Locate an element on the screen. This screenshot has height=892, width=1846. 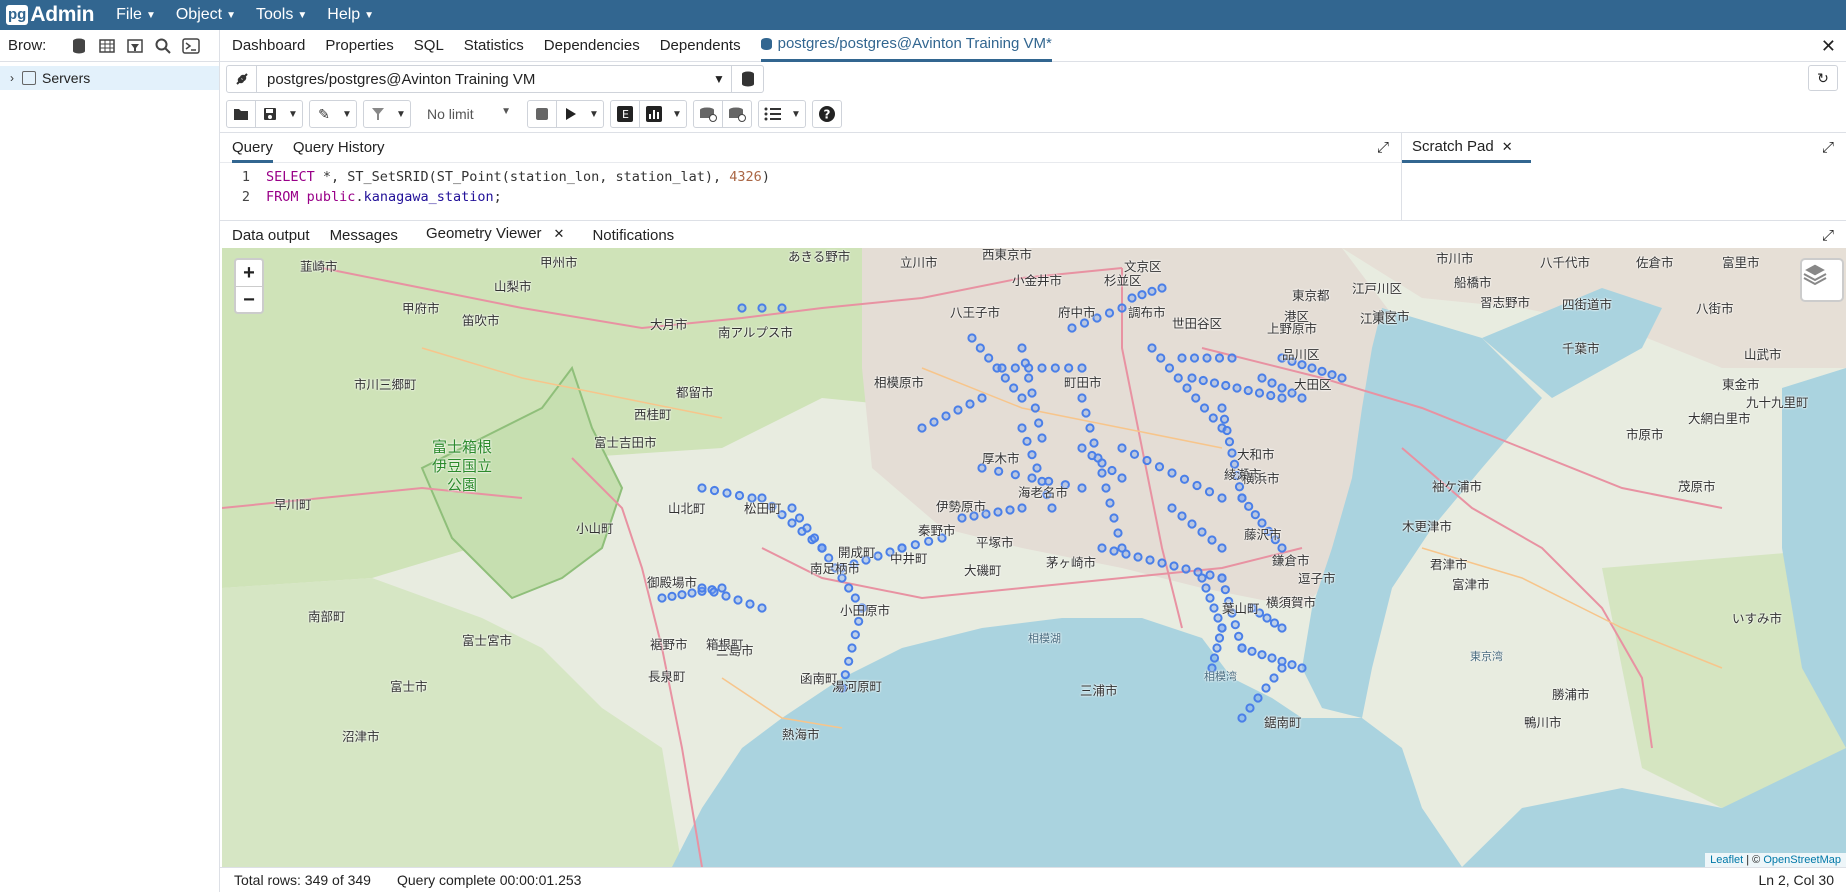
terminal-icon is located at coordinates (191, 46).